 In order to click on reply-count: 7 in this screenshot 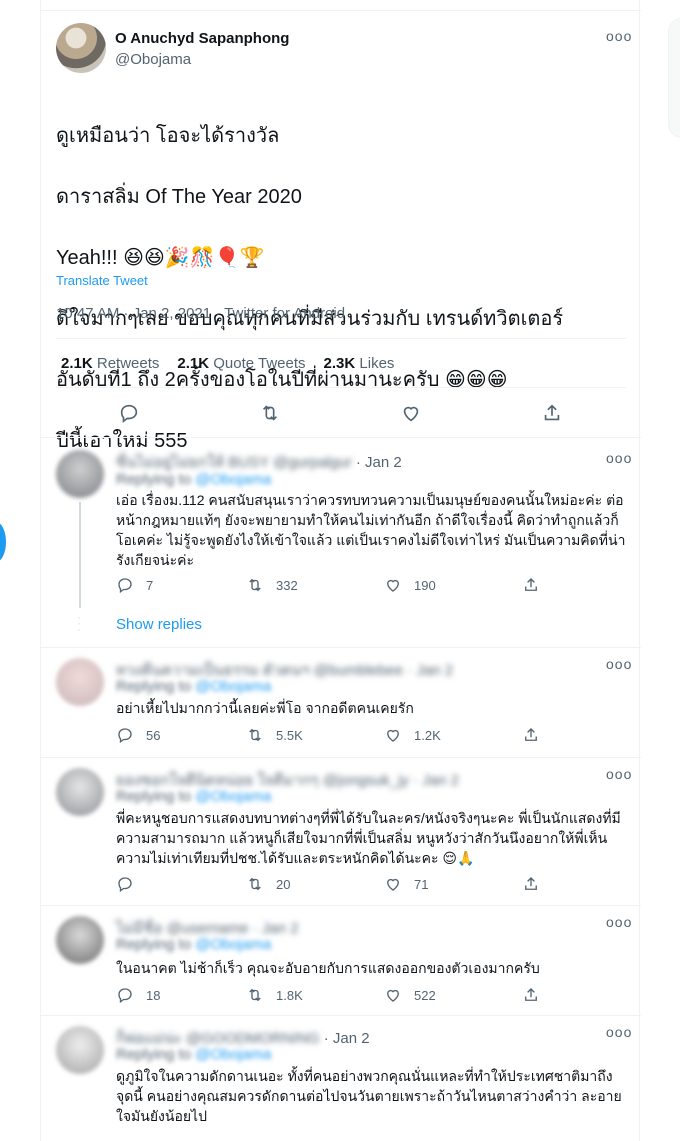, I will do `click(150, 585)`.